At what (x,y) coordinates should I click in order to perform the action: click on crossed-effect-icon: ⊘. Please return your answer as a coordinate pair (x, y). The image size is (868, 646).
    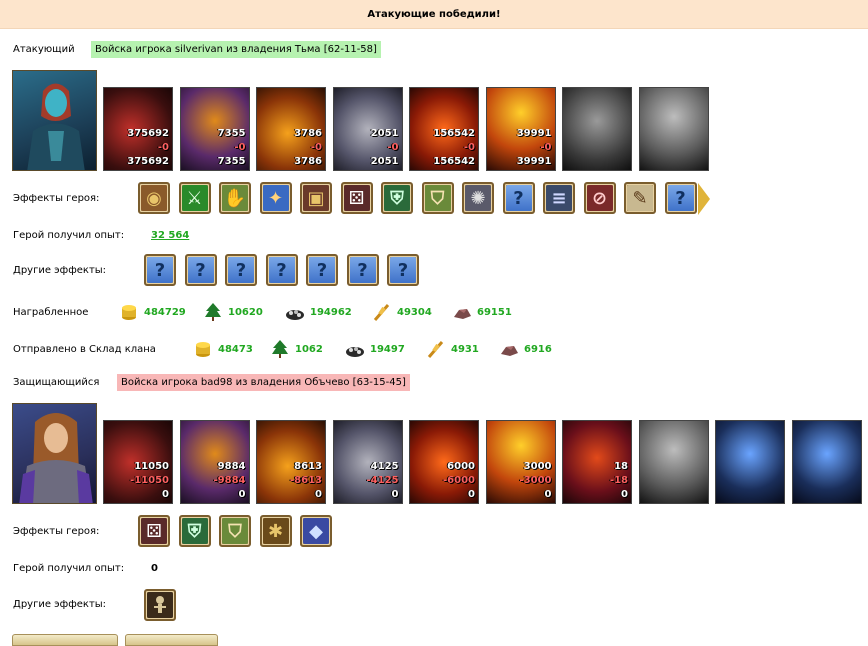
    Looking at the image, I should click on (599, 198).